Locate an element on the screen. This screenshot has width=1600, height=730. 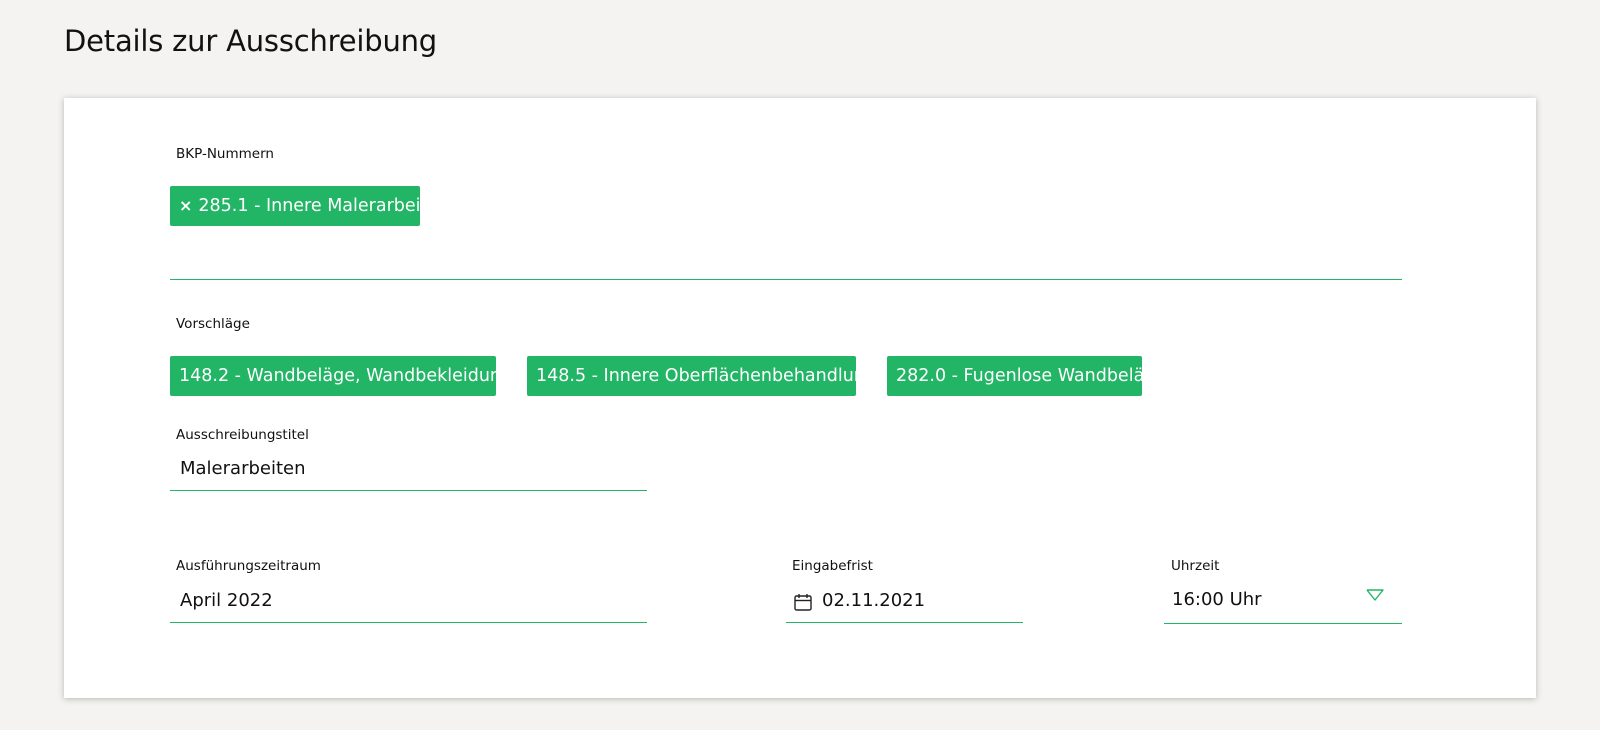
page-title: Details zur Ausschreibung is located at coordinates (251, 41).